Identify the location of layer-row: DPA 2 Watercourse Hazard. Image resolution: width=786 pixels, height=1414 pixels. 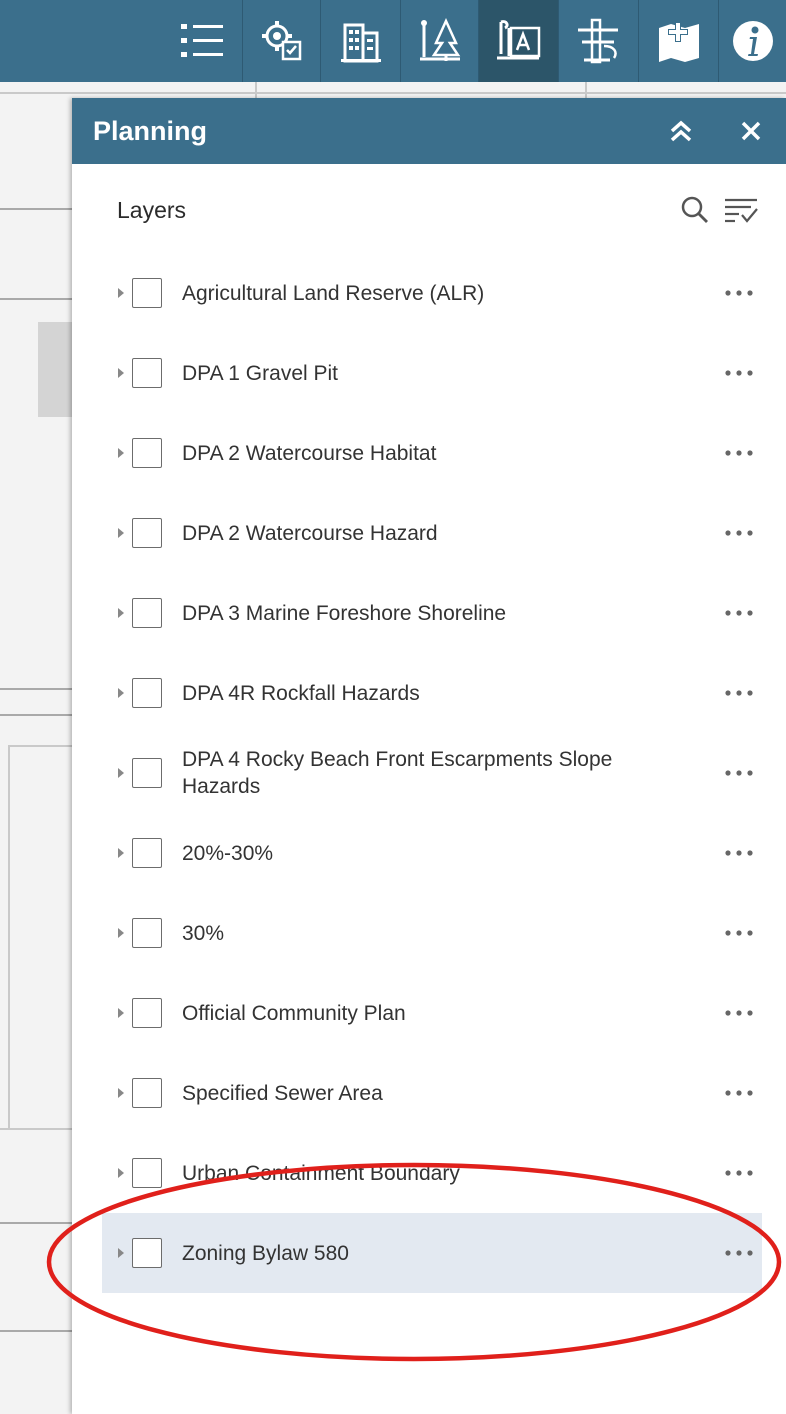
(432, 533).